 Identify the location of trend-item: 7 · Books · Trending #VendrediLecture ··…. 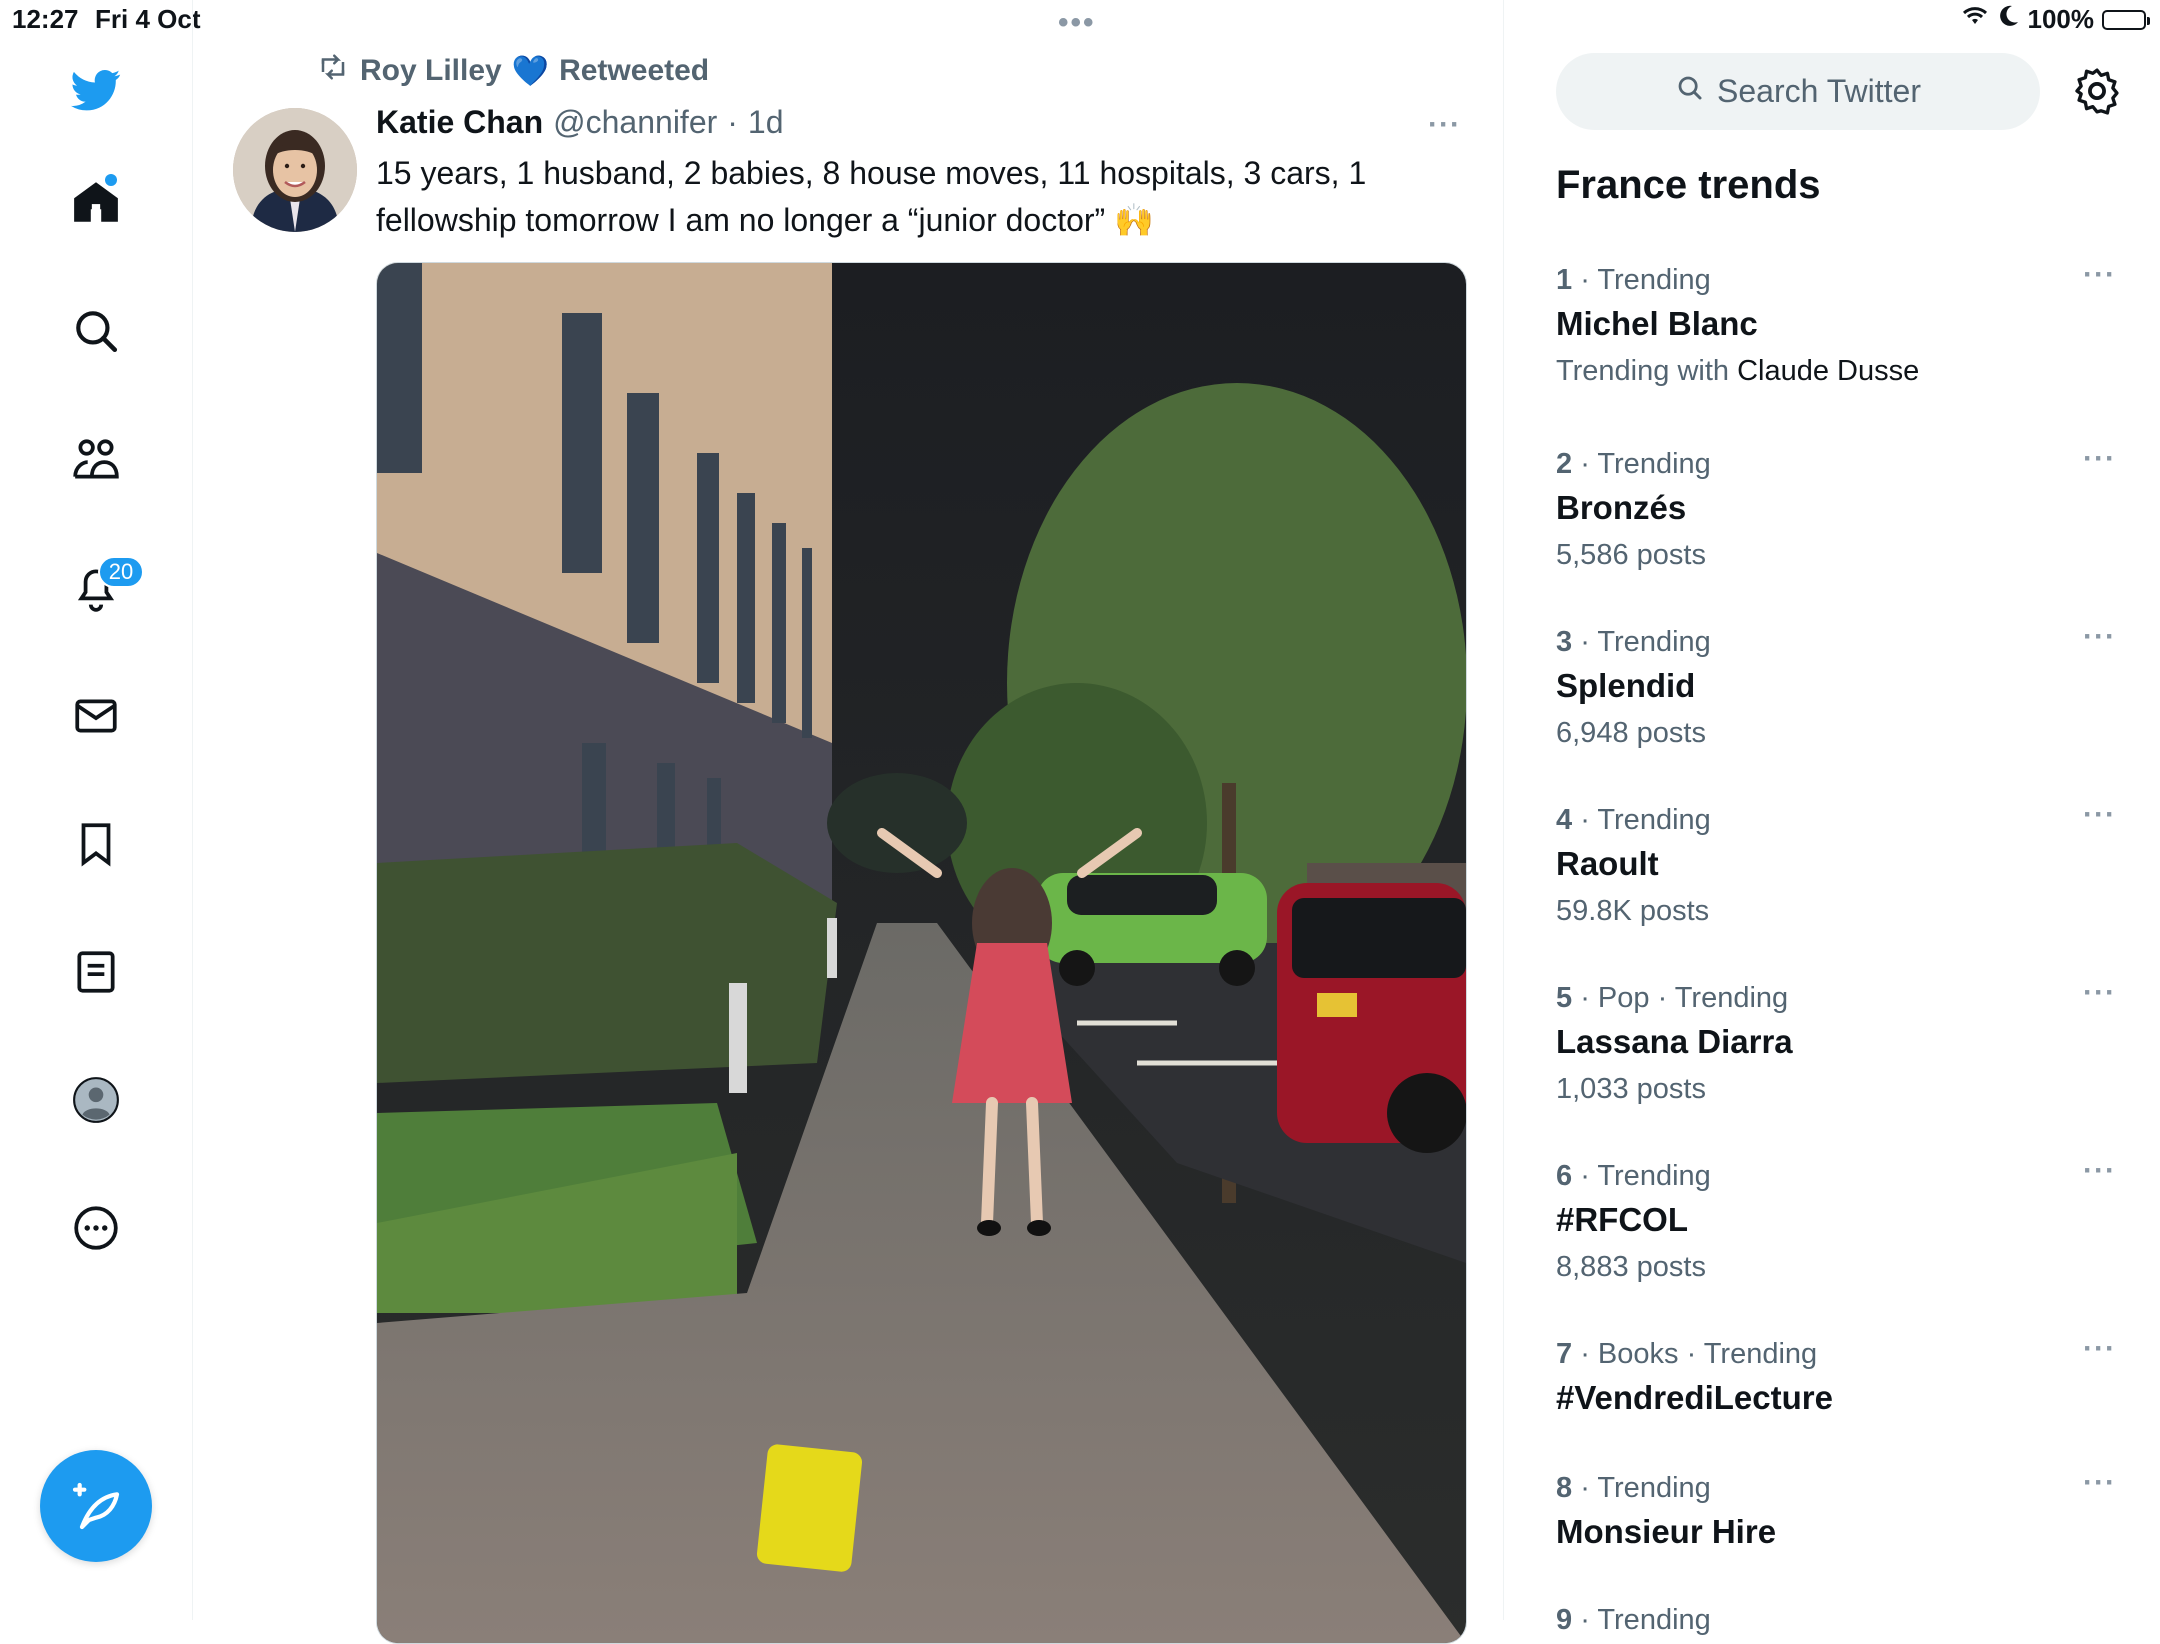
(1836, 1374).